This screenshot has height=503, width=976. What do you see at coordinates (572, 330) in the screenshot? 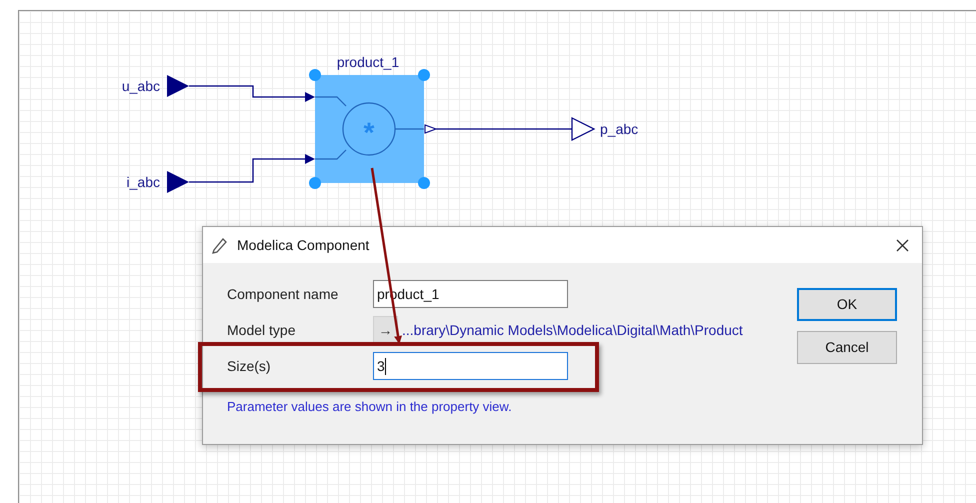
I see `model-path-link: ...brary\Dynamic Models\Modelica\Digital\Math\Product` at bounding box center [572, 330].